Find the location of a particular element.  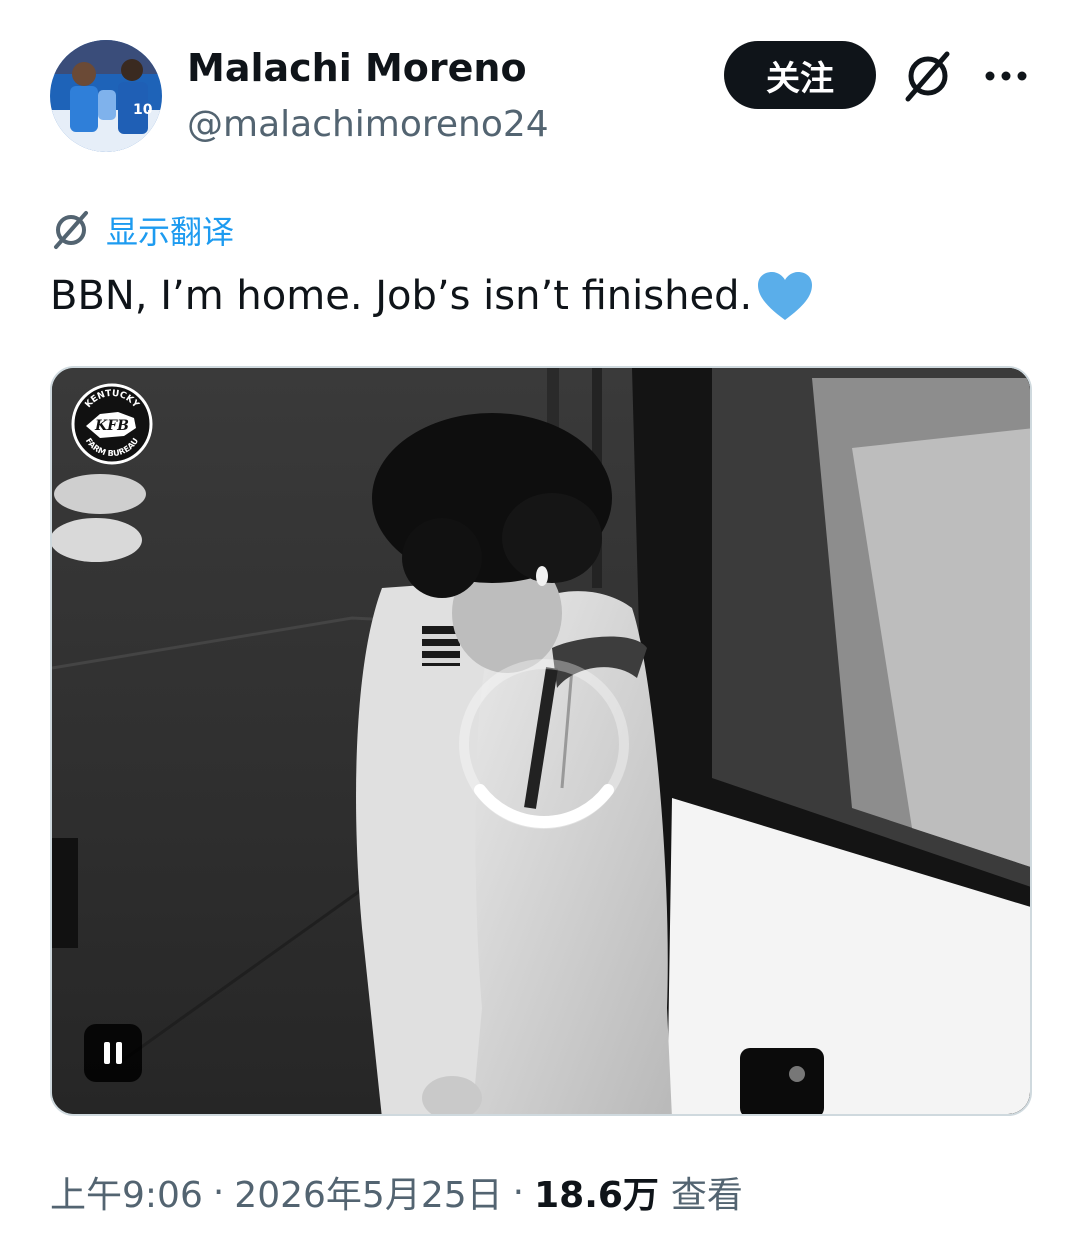

tweet-meta: 上午9:06 · 2026年5月25日 · 18.6万 查看 is located at coordinates (396, 1192).